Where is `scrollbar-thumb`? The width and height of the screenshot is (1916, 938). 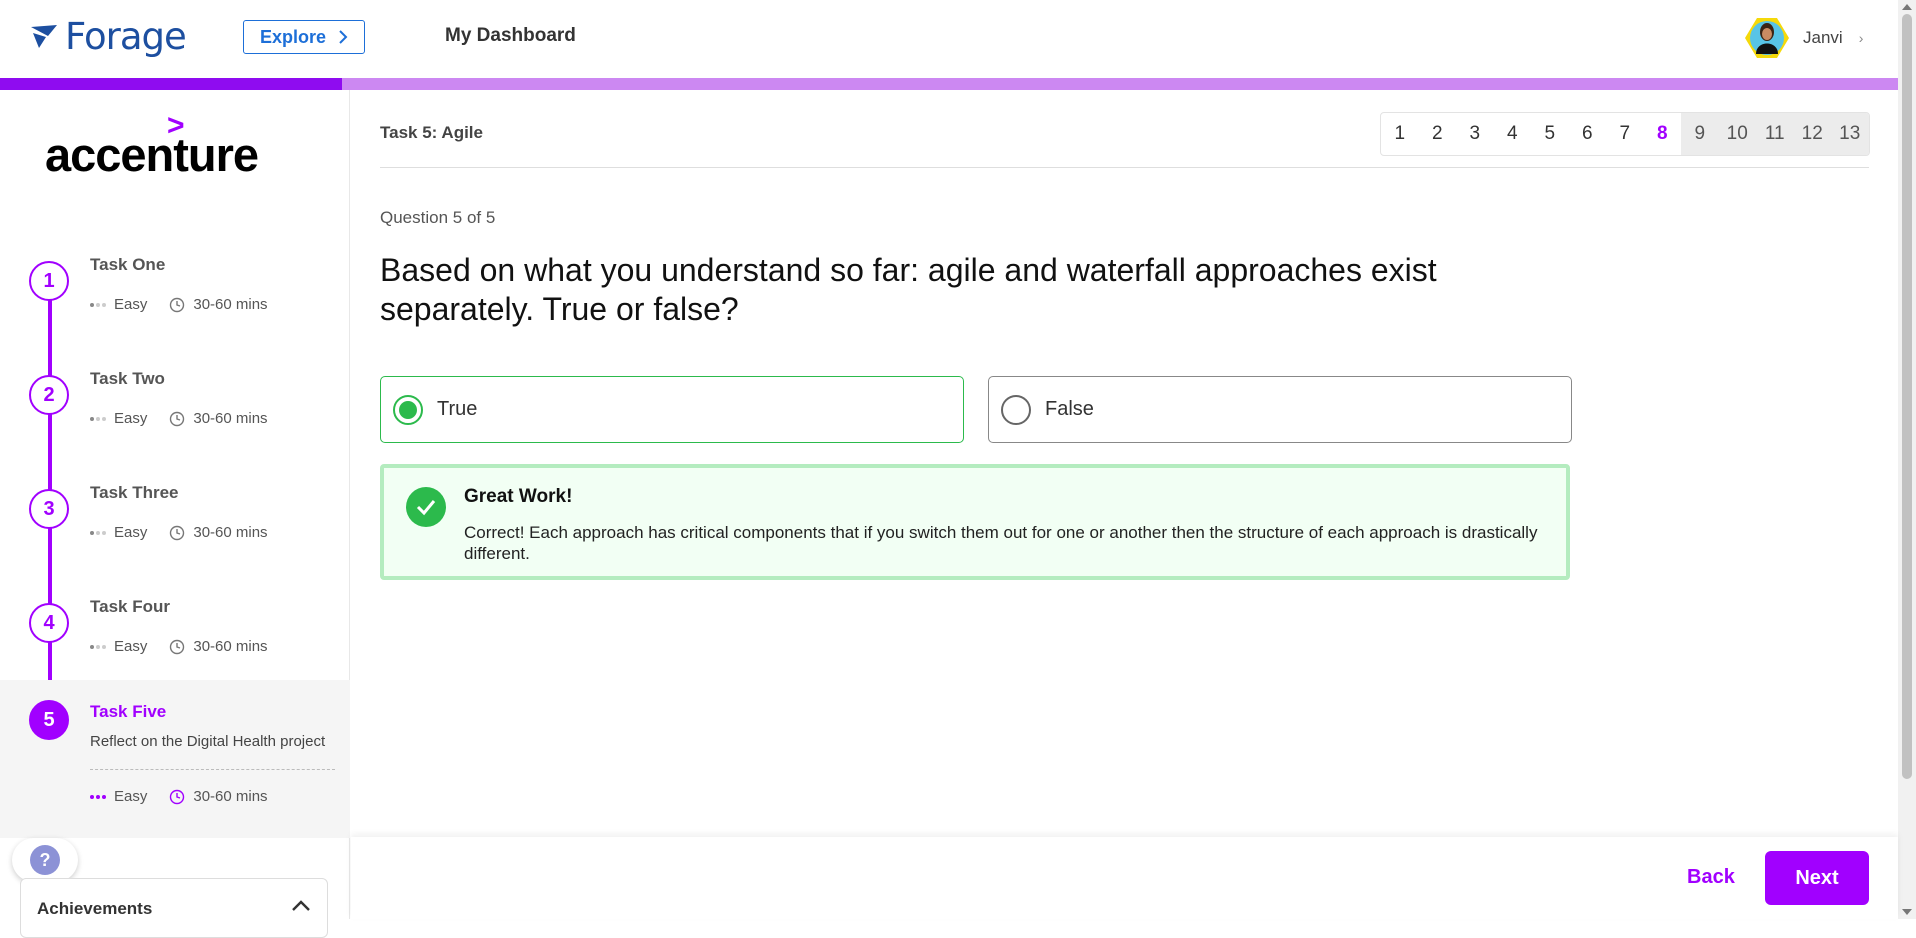
scrollbar-thumb is located at coordinates (1907, 396).